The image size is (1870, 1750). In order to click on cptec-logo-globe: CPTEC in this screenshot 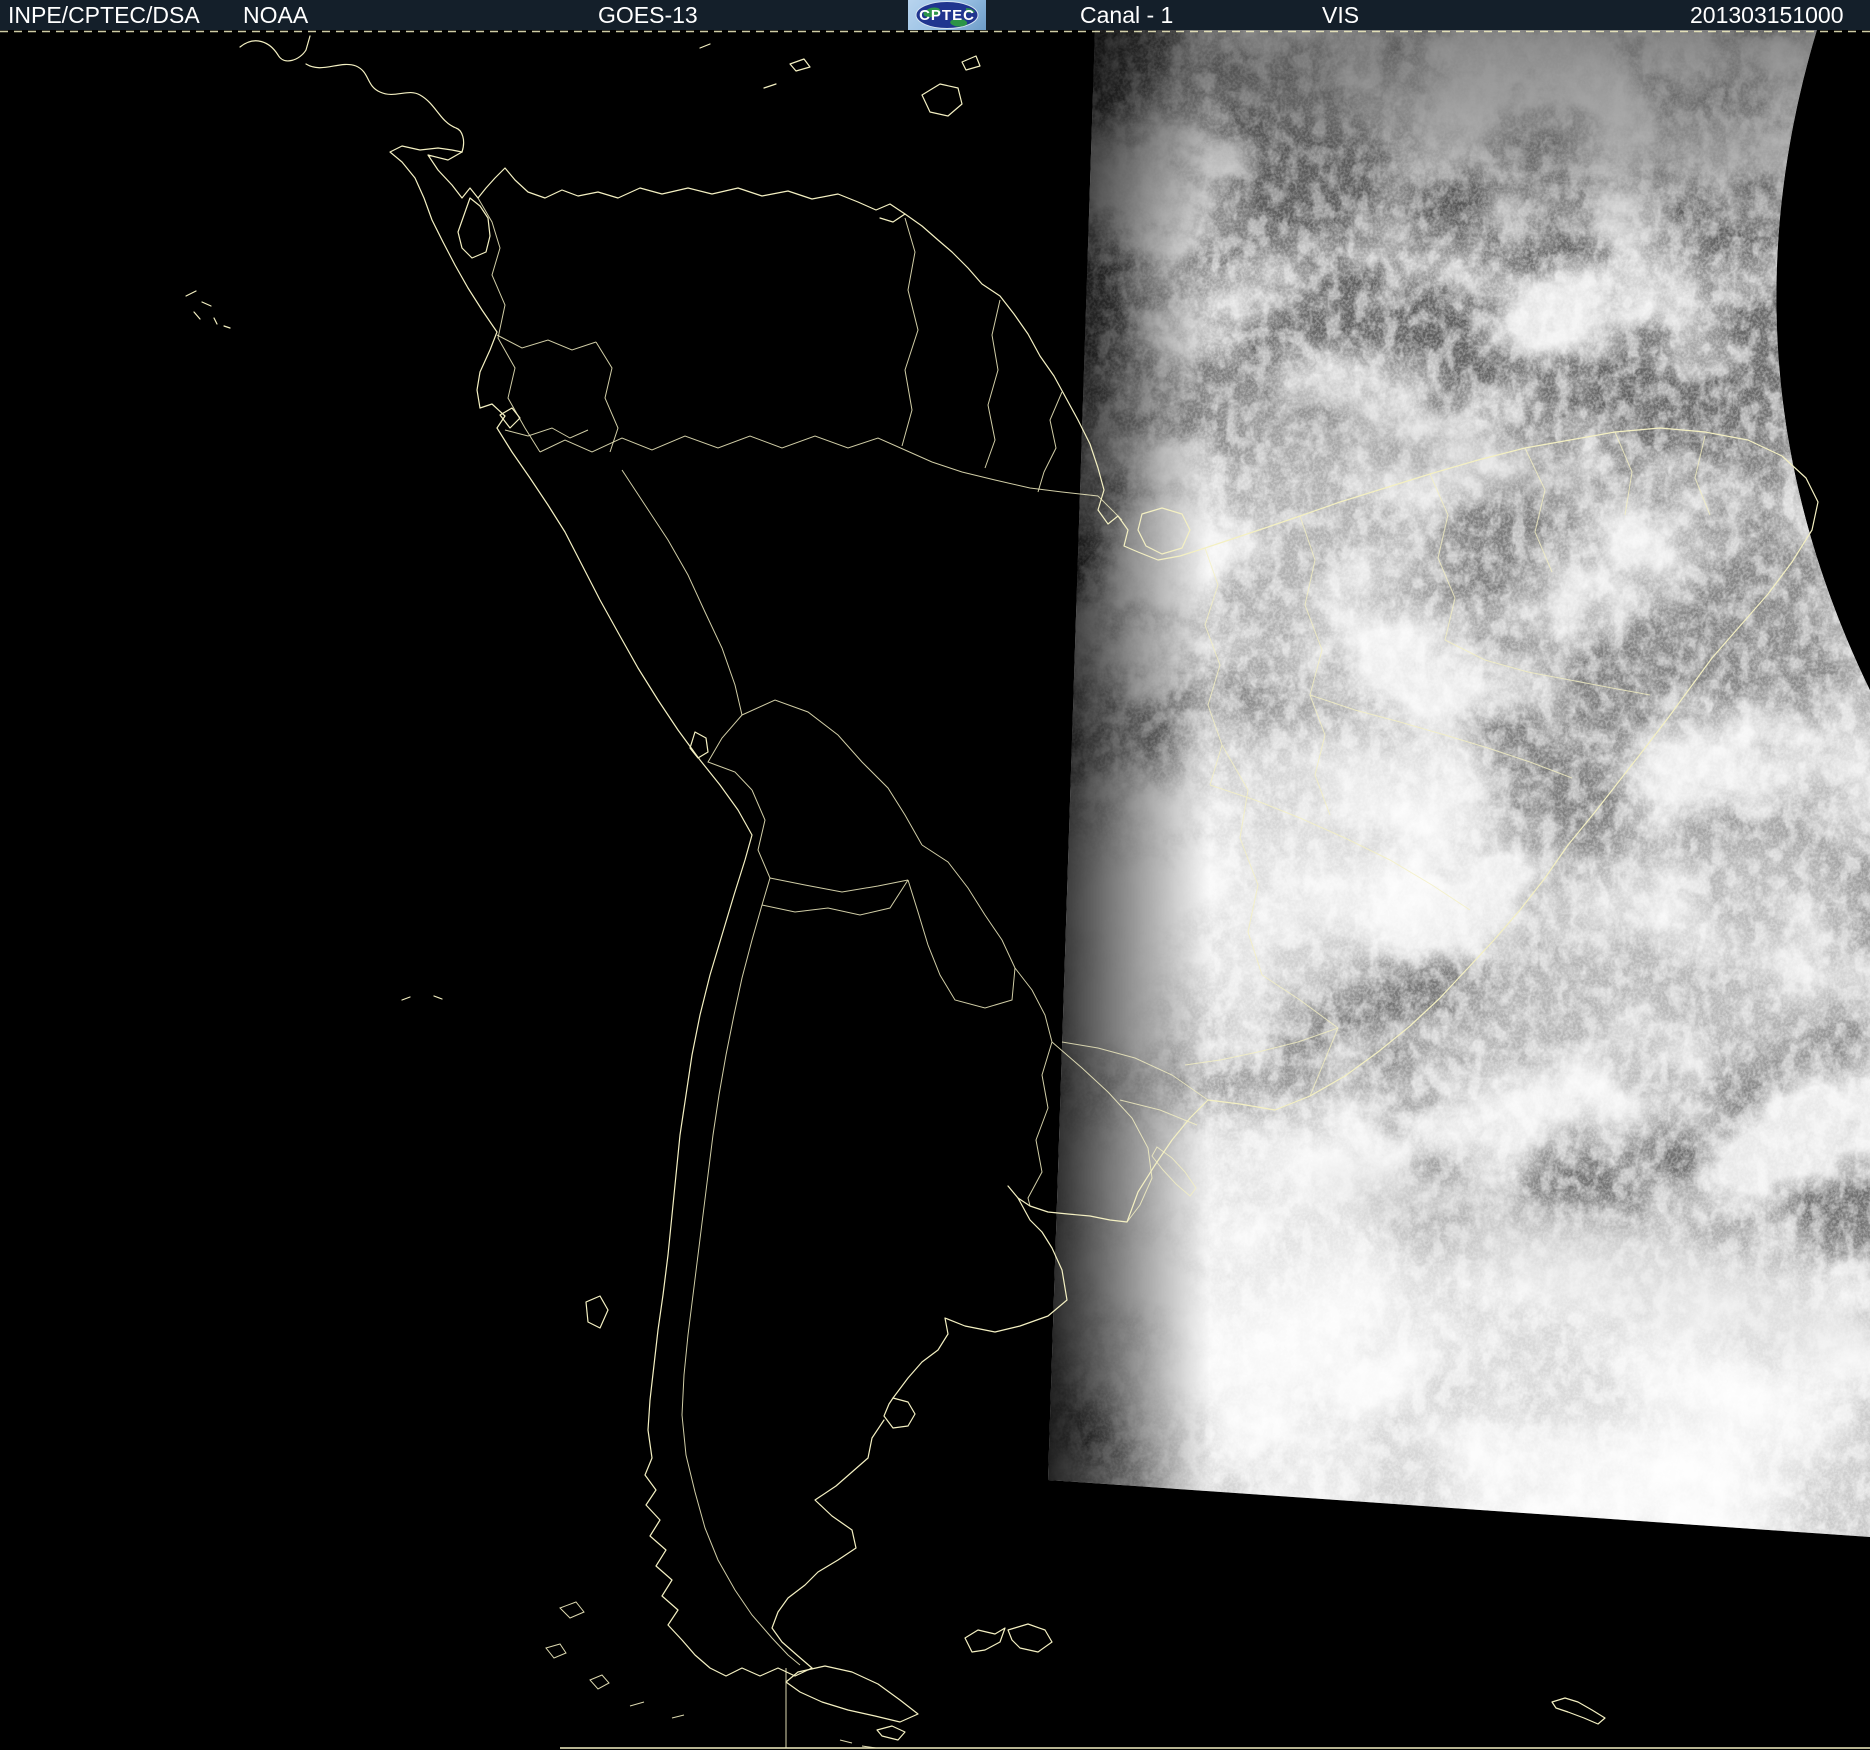, I will do `click(947, 15)`.